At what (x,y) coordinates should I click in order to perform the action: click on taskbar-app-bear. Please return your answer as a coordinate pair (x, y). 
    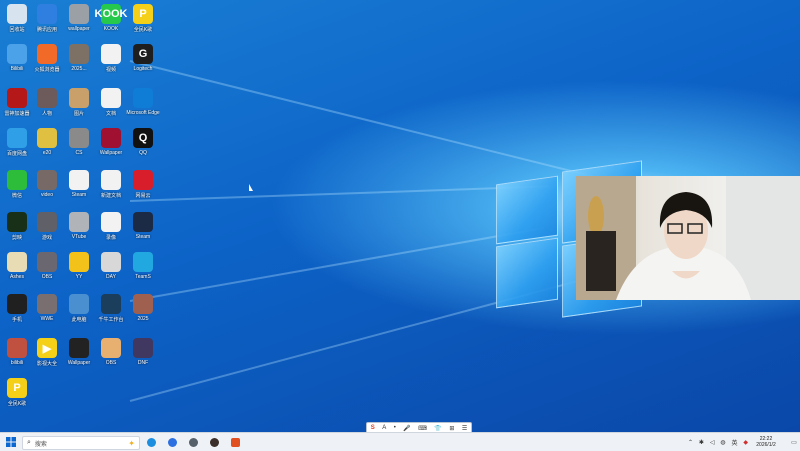
    Looking at the image, I should click on (214, 442).